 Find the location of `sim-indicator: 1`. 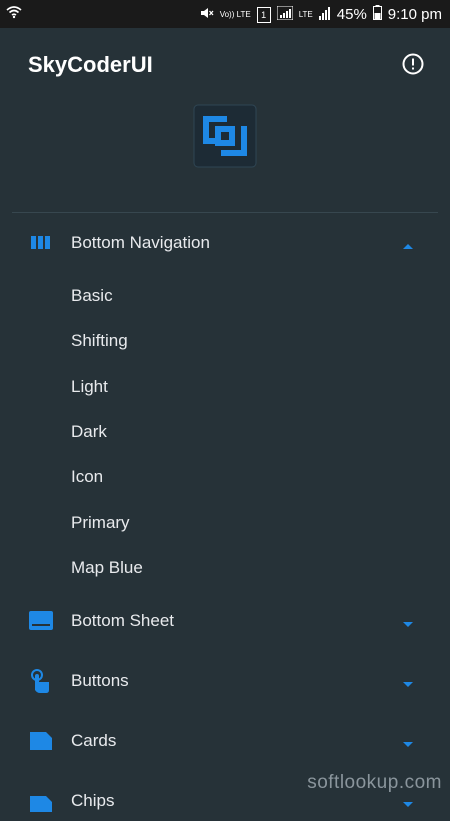

sim-indicator: 1 is located at coordinates (263, 14).